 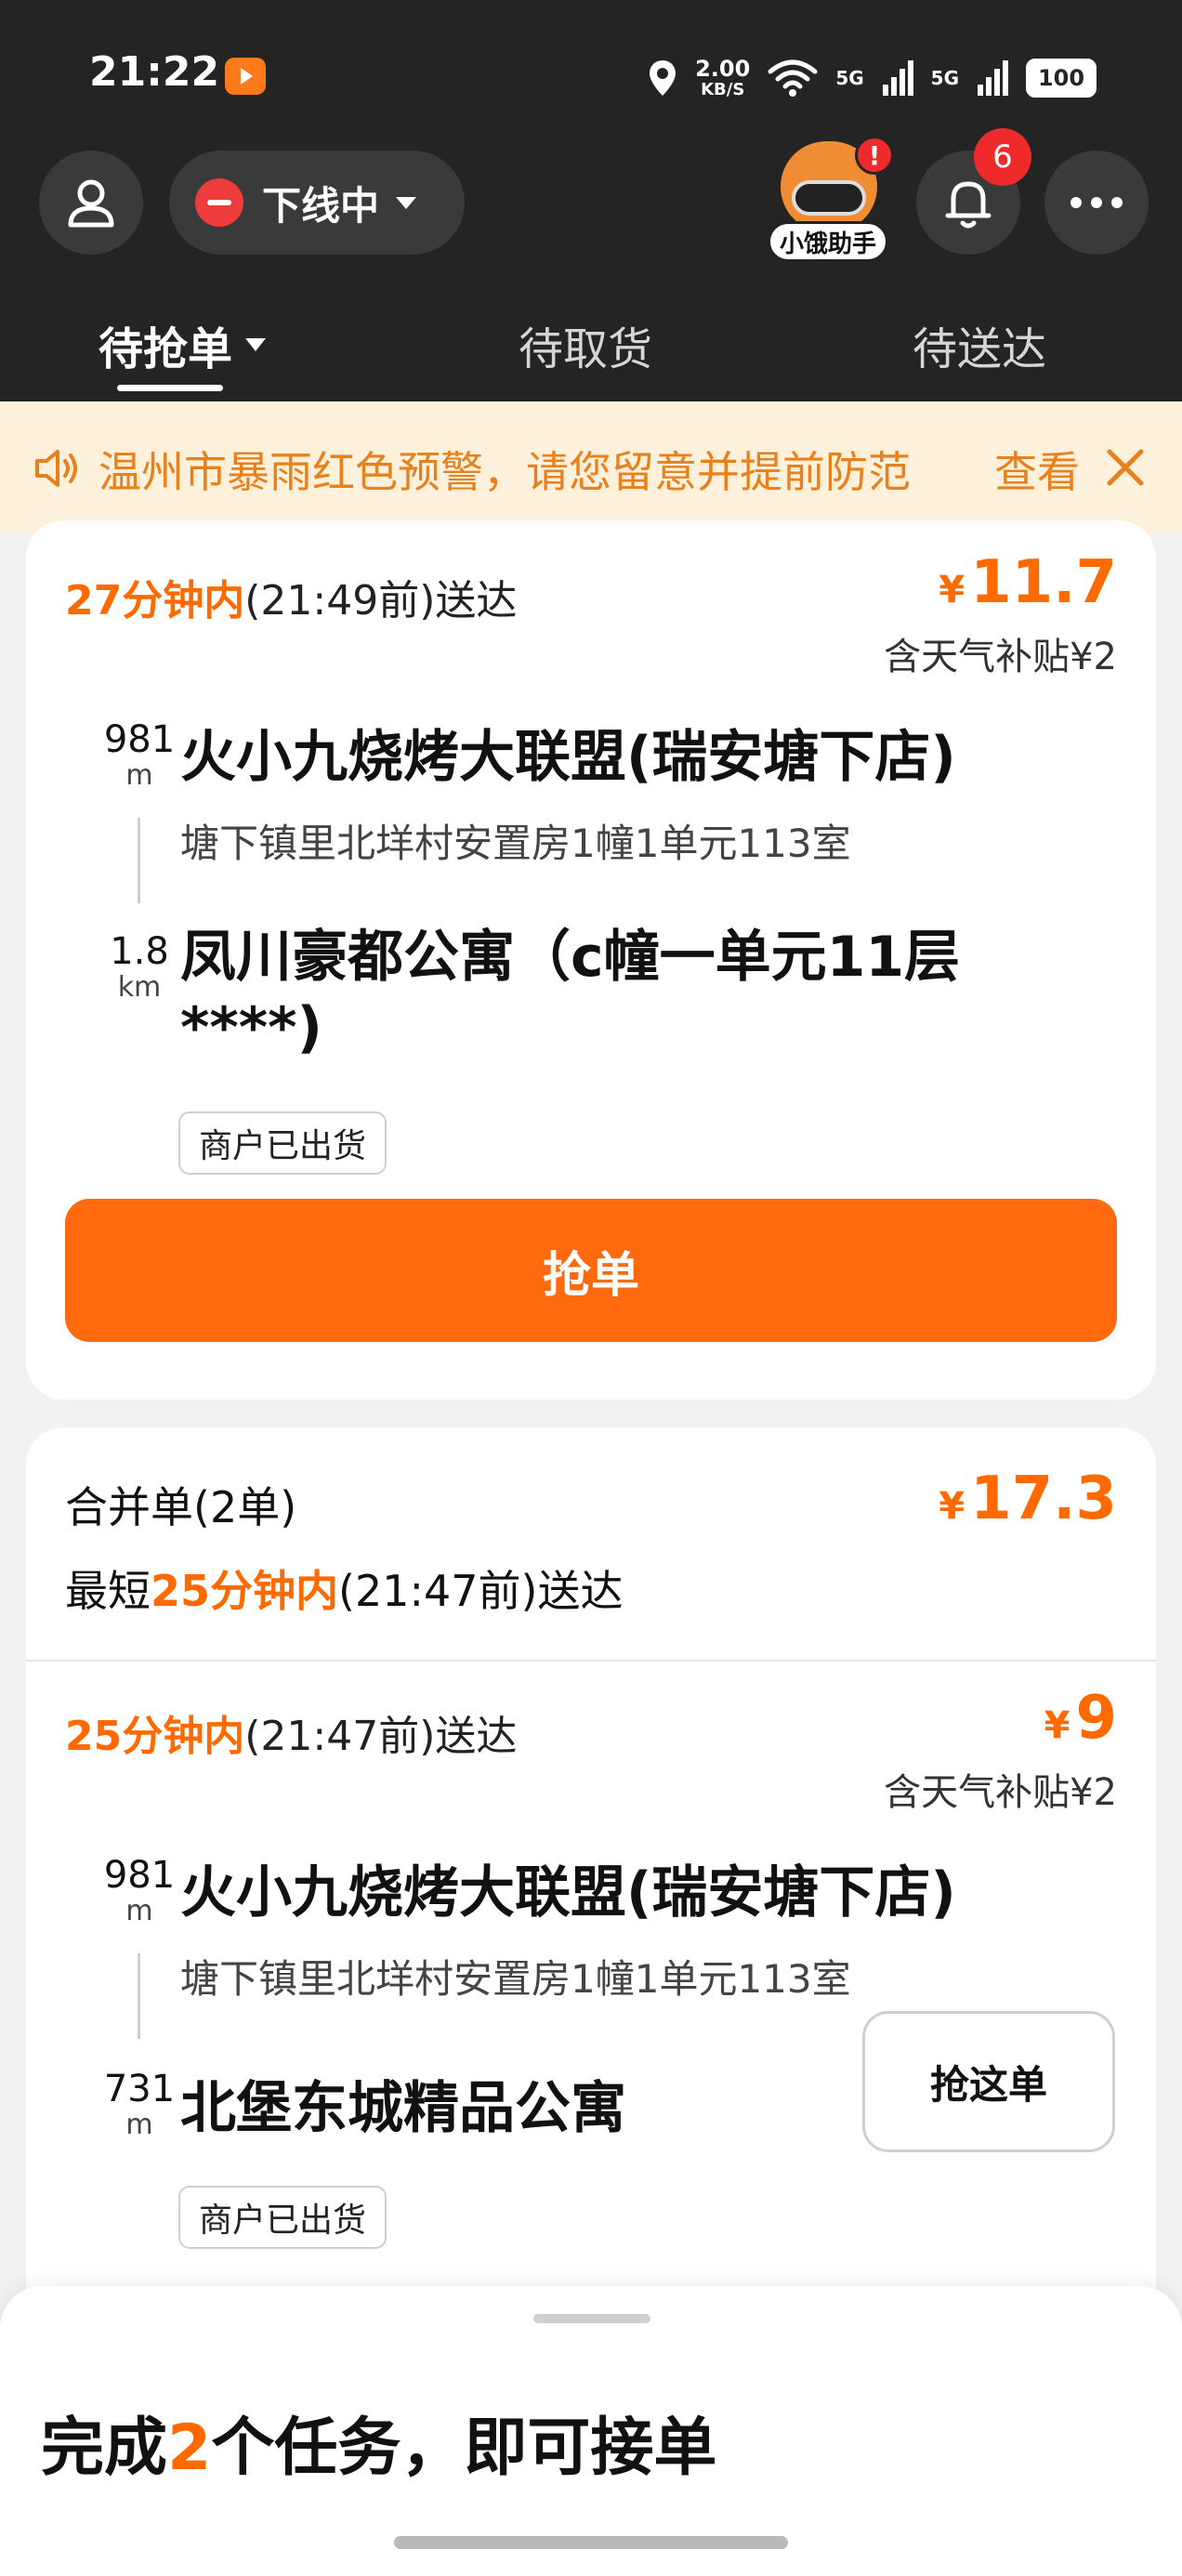 What do you see at coordinates (170, 388) in the screenshot?
I see `active-tab-indicator` at bounding box center [170, 388].